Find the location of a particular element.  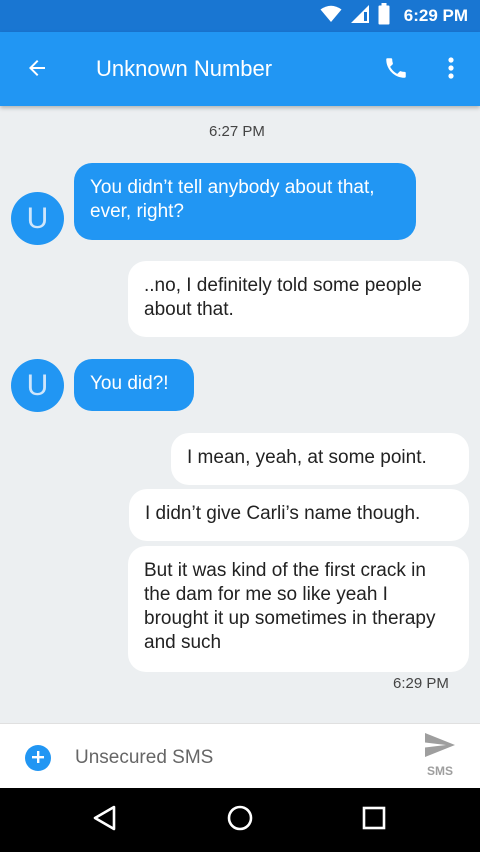

wifi-icon is located at coordinates (331, 16).